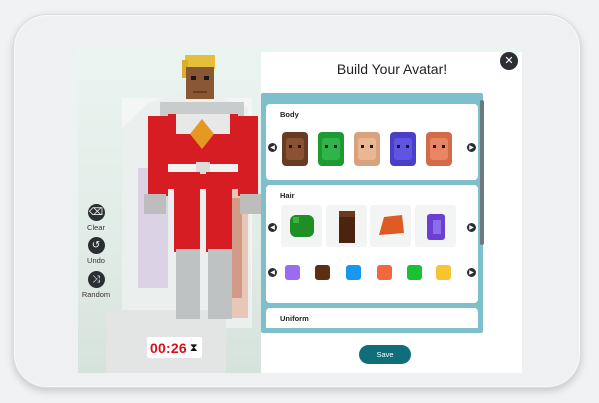  I want to click on undo-tool: ↺ Undo, so click(96, 251).